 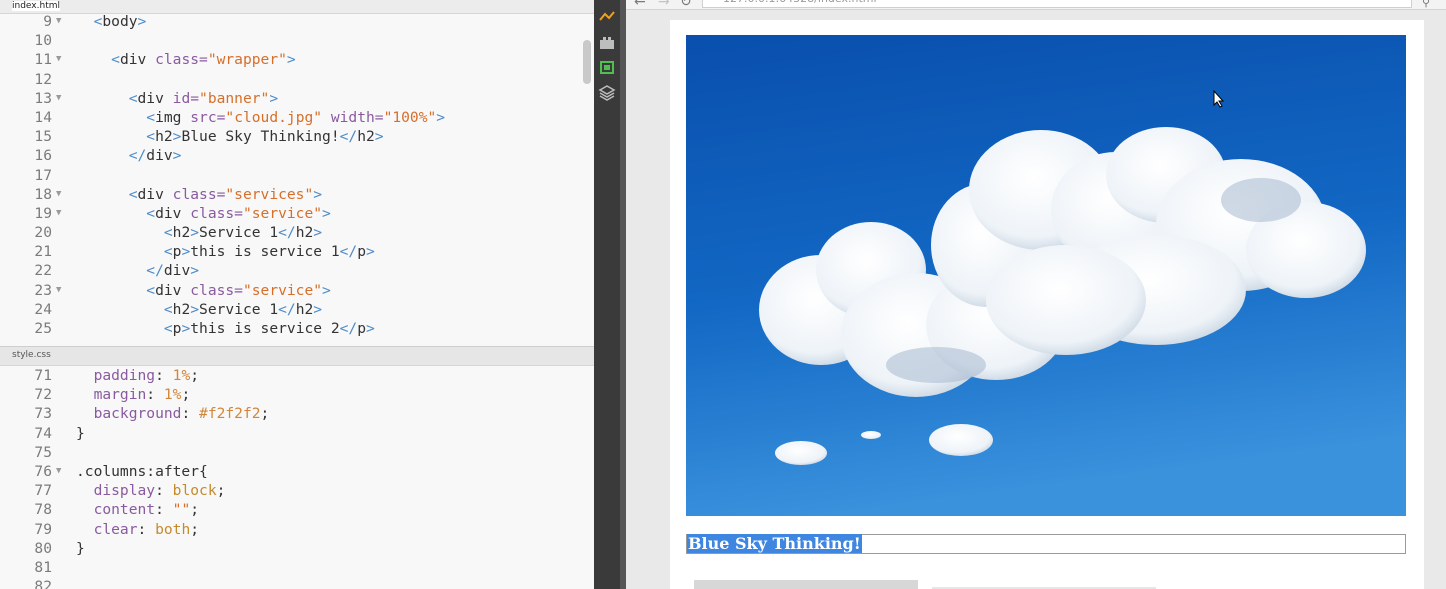 I want to click on code-line: 25 <p>this is service 2</p>, so click(x=297, y=328).